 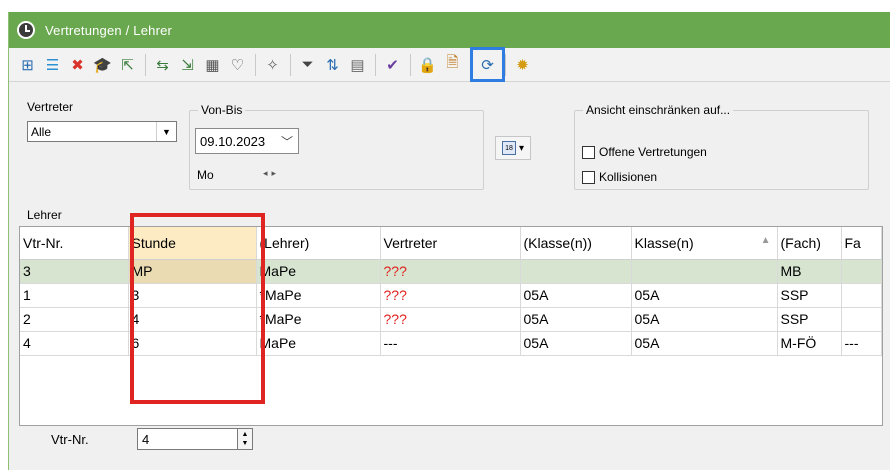 What do you see at coordinates (74, 319) in the screenshot?
I see `table-cell: 2` at bounding box center [74, 319].